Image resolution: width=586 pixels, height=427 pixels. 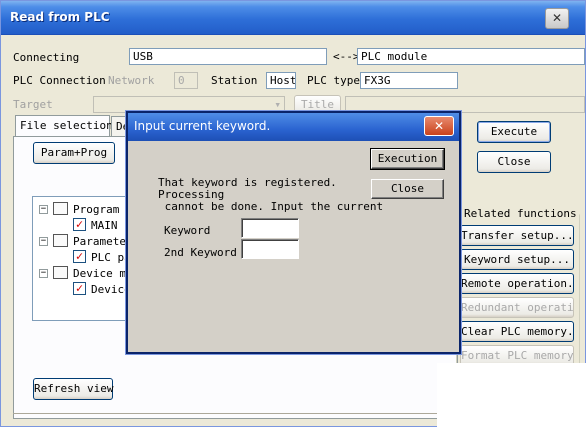 What do you see at coordinates (111, 289) in the screenshot?
I see `tree-item-device: Device` at bounding box center [111, 289].